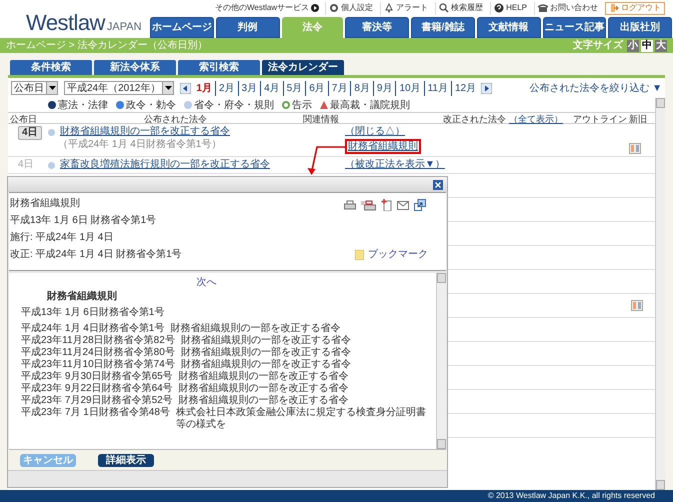  Describe the element at coordinates (510, 8) in the screenshot. I see `help-link: HELP` at that location.